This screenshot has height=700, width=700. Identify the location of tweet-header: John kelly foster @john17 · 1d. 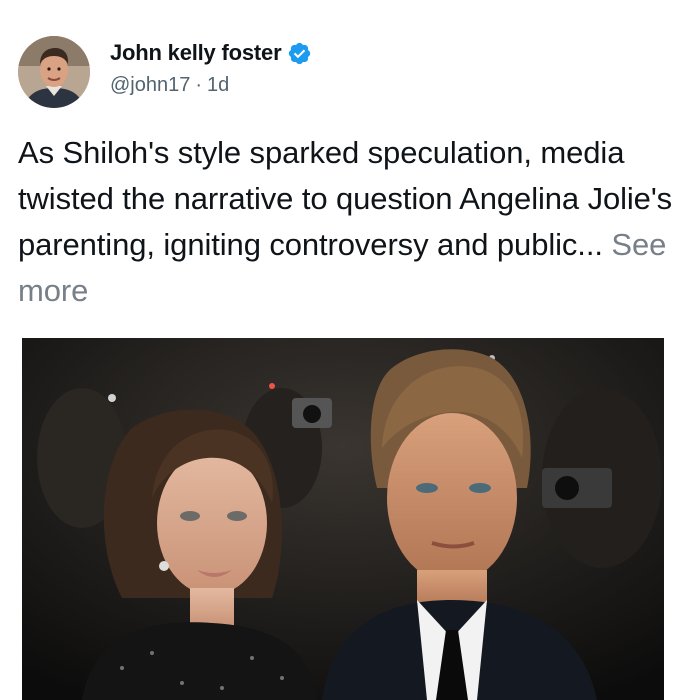
(348, 74).